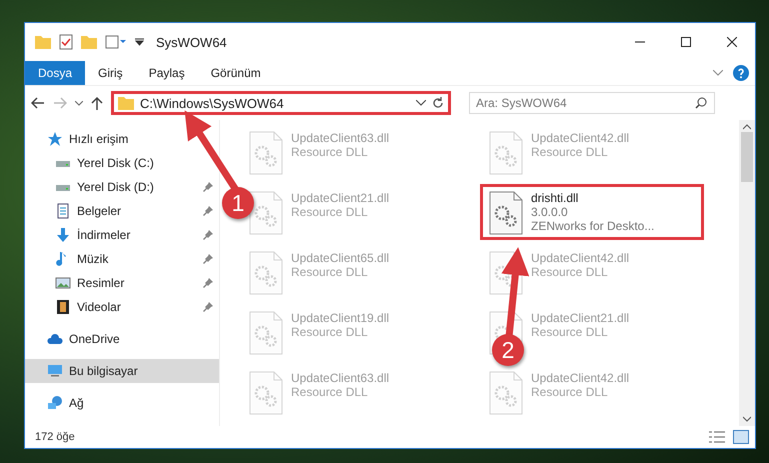  Describe the element at coordinates (55, 339) in the screenshot. I see `cloud-icon` at that location.